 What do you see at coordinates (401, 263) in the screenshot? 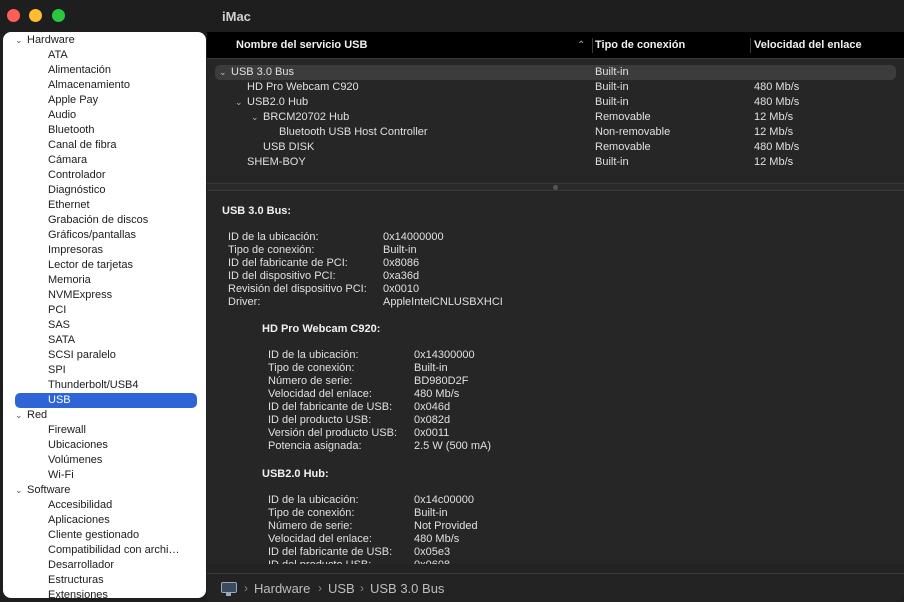
I see `property-value: 0x8086` at bounding box center [401, 263].